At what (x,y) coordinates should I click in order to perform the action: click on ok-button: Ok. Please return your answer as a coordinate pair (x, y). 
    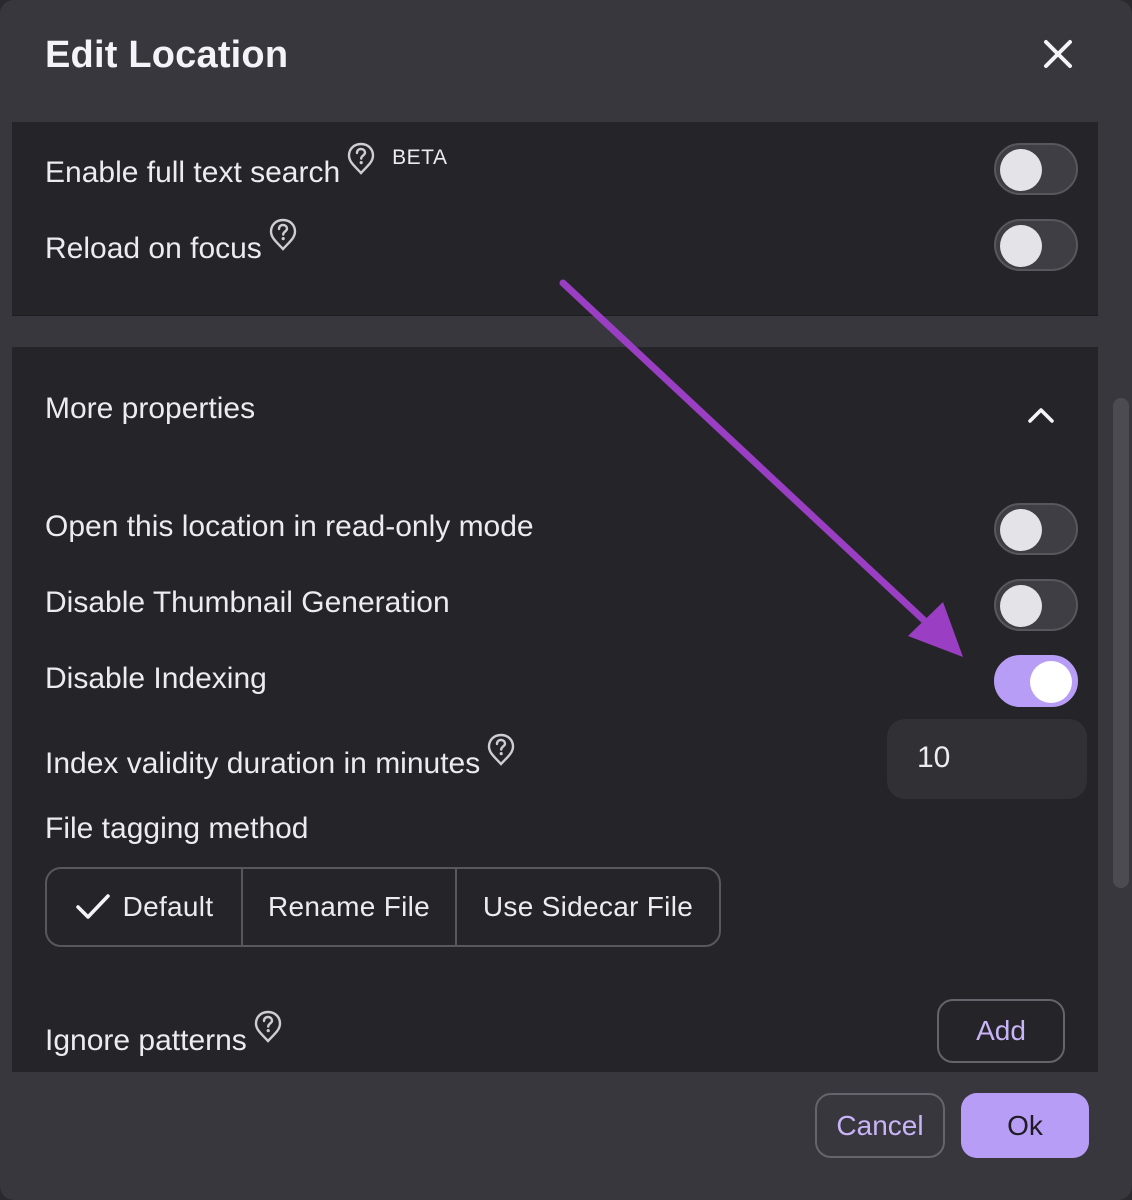
    Looking at the image, I should click on (1025, 1125).